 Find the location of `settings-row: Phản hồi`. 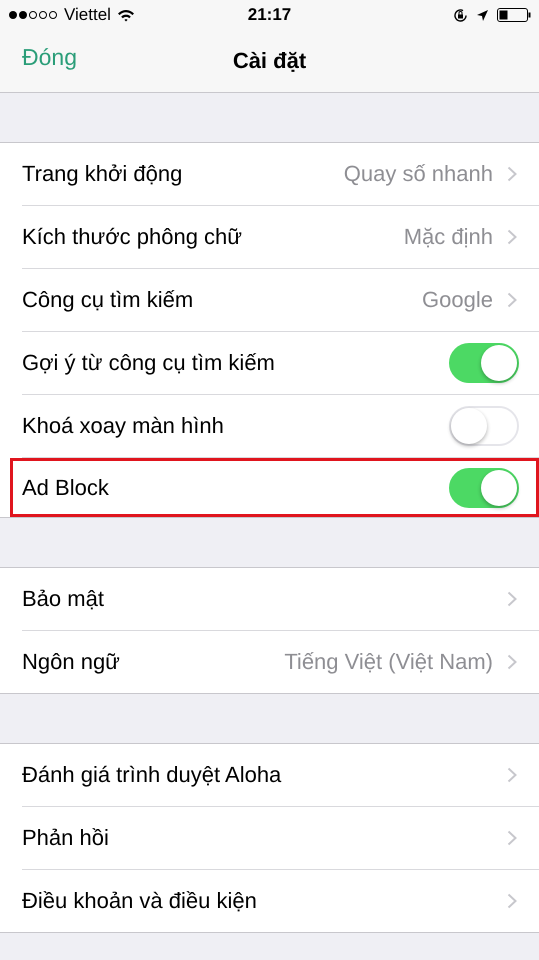

settings-row: Phản hồi is located at coordinates (280, 838).